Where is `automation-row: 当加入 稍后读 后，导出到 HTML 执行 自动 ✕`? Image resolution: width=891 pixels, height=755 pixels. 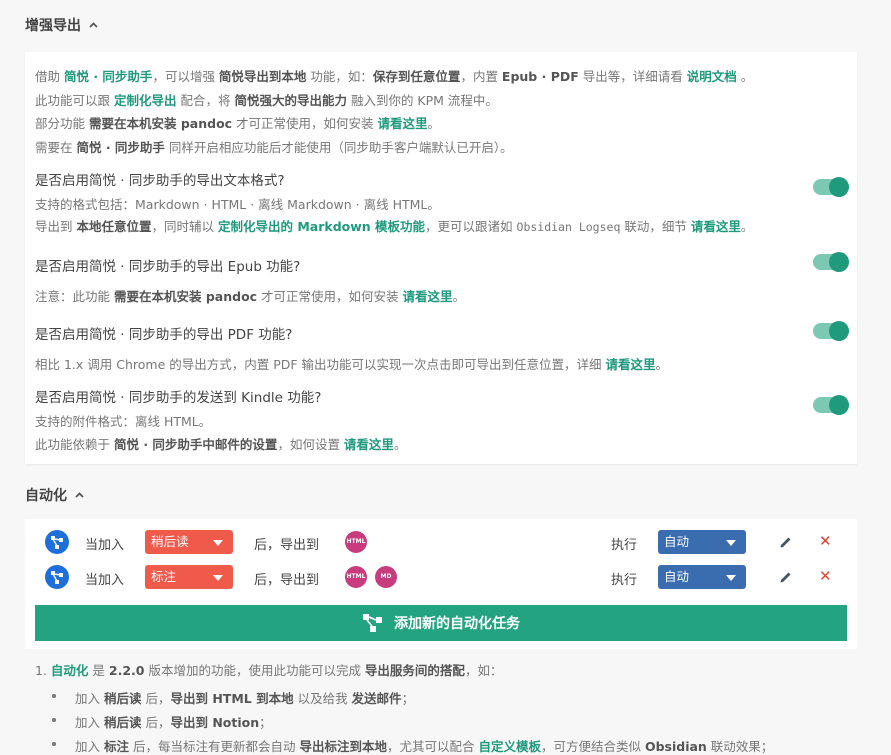
automation-row: 当加入 稍后读 后，导出到 HTML 执行 自动 ✕ is located at coordinates (441, 542).